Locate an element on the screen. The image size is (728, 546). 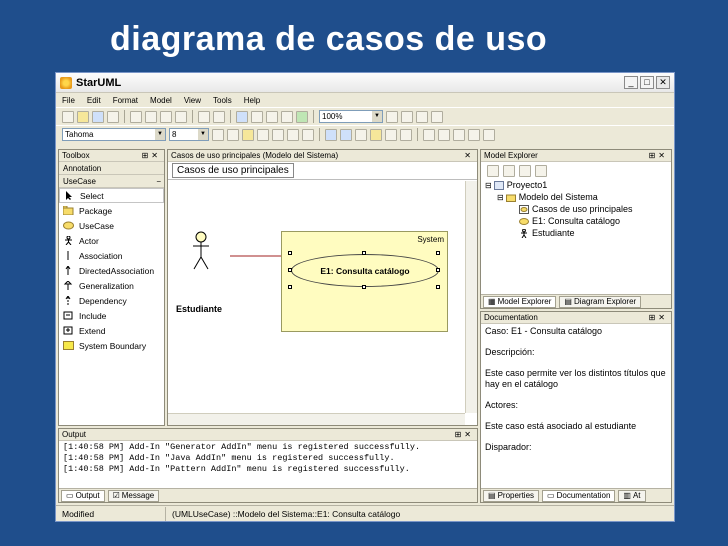
line-style-icon is located at coordinates (278, 134).